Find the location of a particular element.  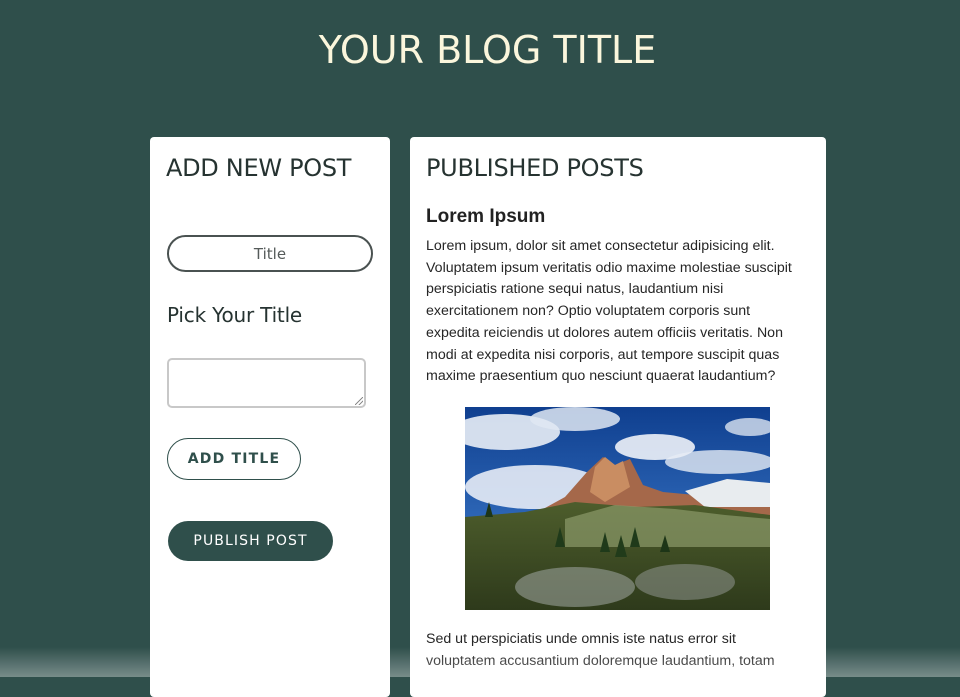

publish-post-label: PUBLISH POST is located at coordinates (250, 541).